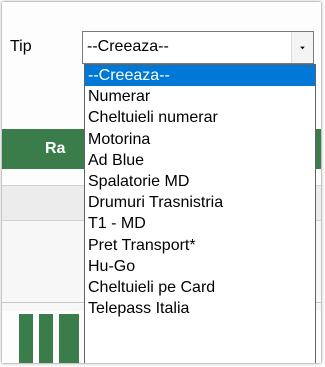 The image size is (325, 367). Describe the element at coordinates (128, 46) in the screenshot. I see `combo-selected-value: --Creeaza--` at that location.